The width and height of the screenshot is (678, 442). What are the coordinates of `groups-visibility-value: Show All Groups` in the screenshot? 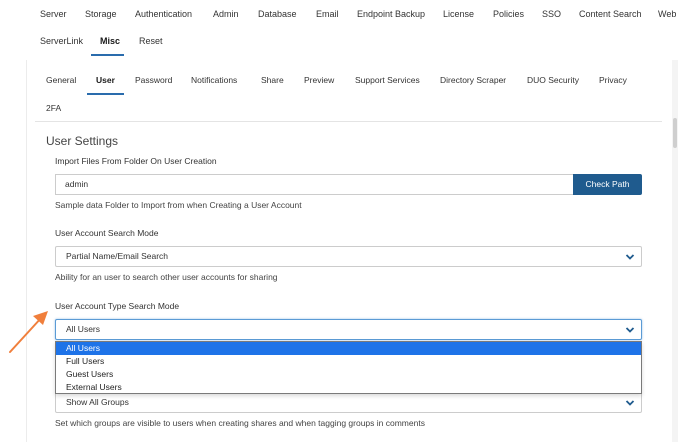 It's located at (97, 402).